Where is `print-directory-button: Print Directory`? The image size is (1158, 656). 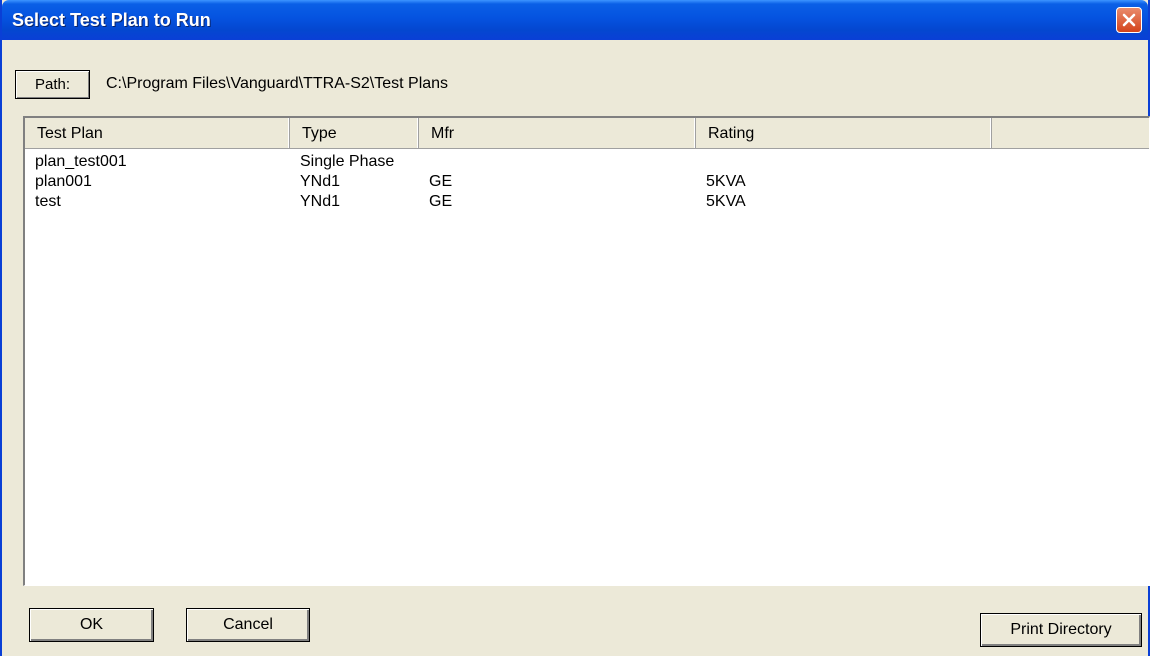 print-directory-button: Print Directory is located at coordinates (1061, 630).